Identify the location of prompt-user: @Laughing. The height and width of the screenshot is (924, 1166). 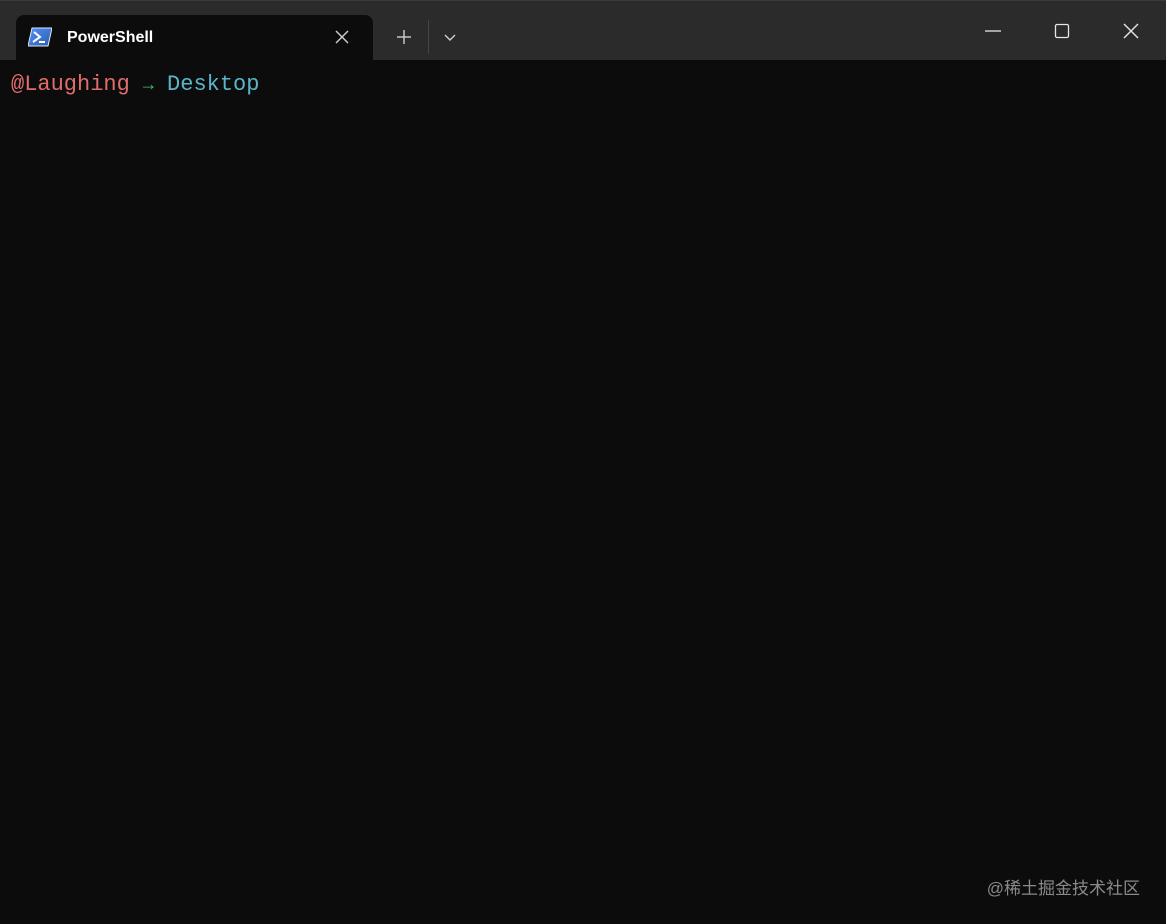
(70, 84).